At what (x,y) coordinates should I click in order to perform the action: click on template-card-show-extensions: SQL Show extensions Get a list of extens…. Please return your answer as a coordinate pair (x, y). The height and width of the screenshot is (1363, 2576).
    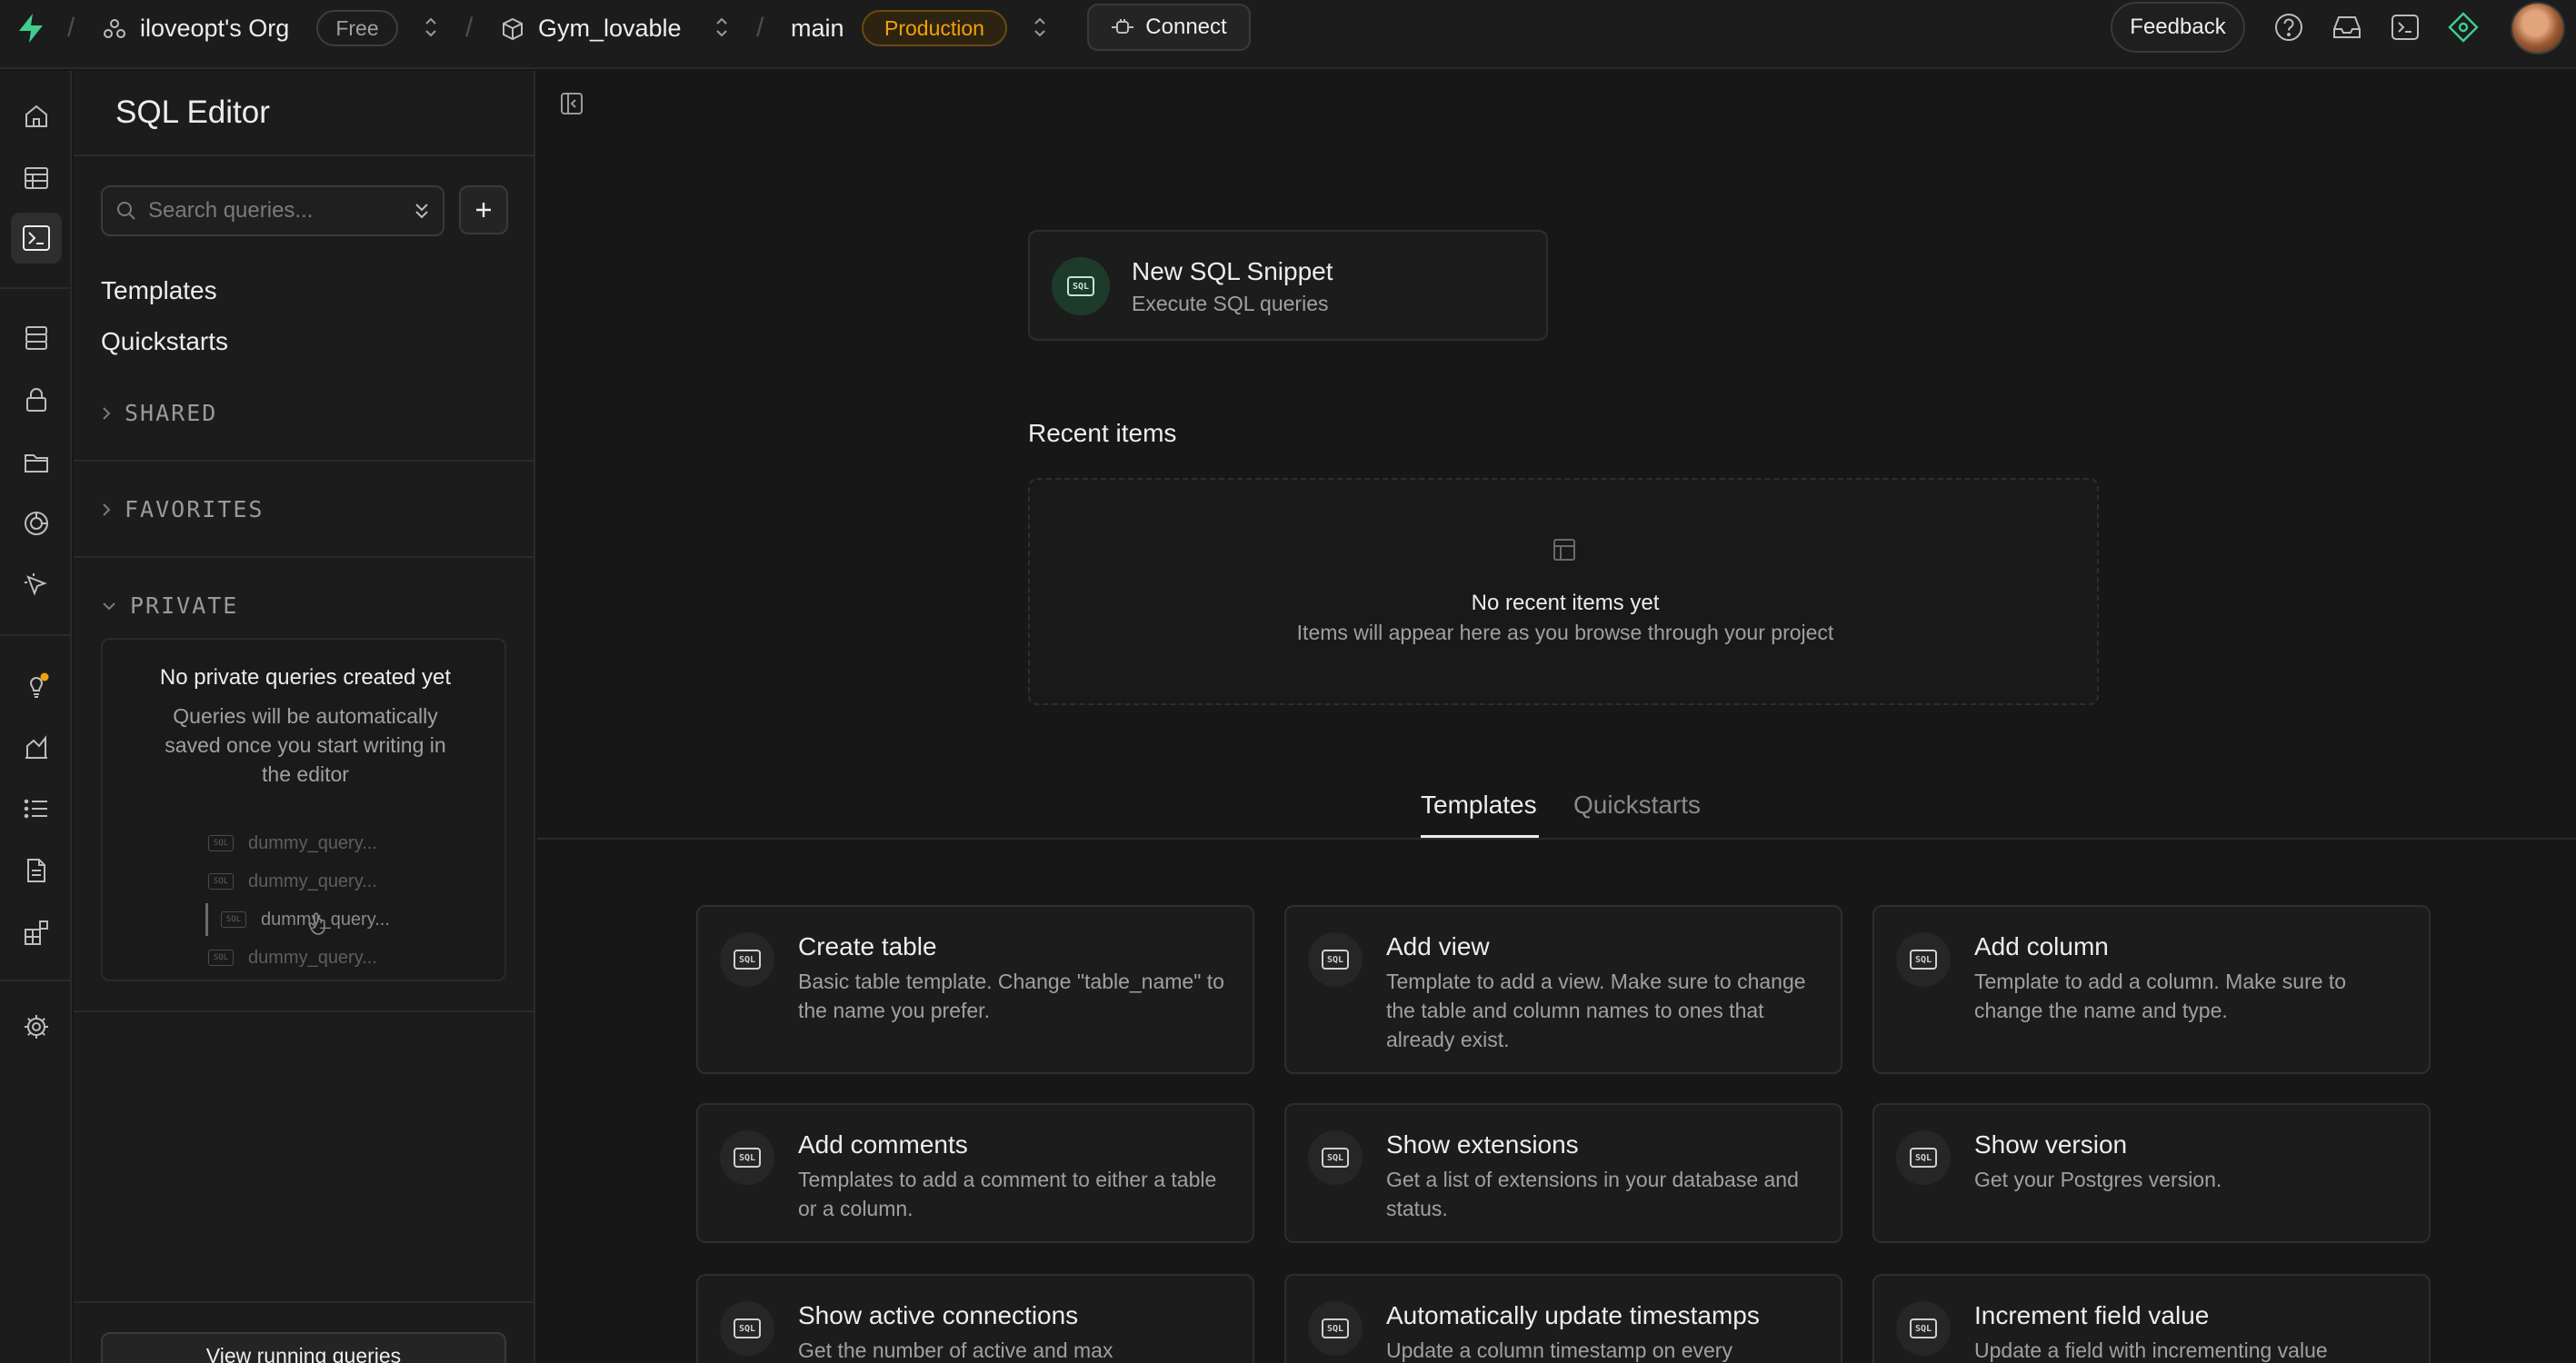
    Looking at the image, I should click on (1563, 1173).